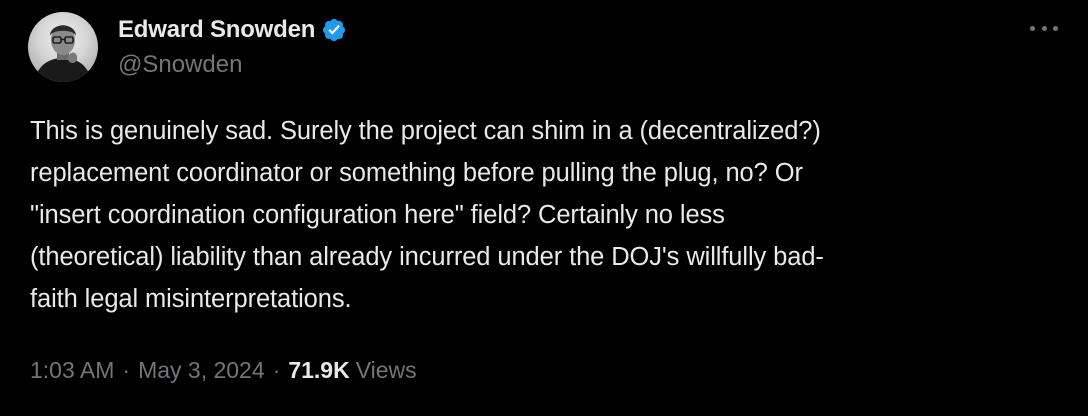  I want to click on verified-badge-icon, so click(334, 30).